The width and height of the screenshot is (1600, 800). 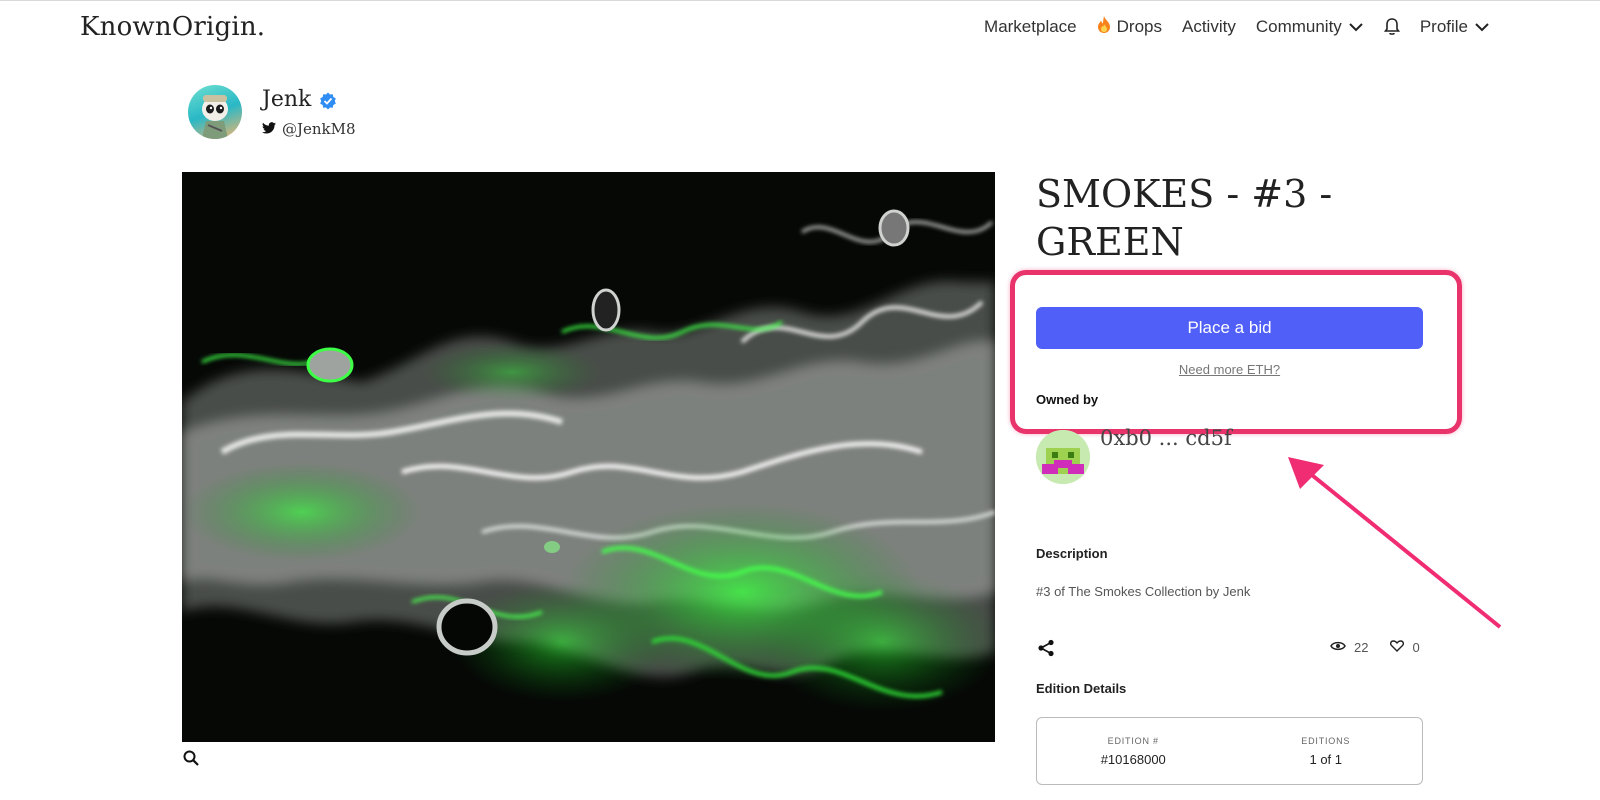 I want to click on nav-activity: Activity, so click(x=1209, y=27).